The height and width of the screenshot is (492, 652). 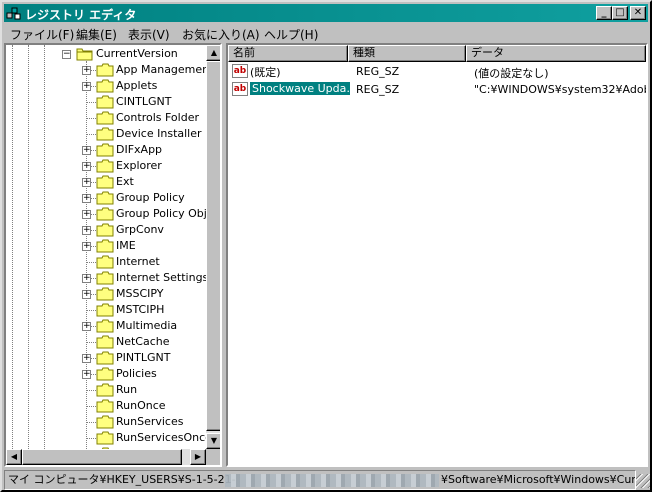 I want to click on column-header-data: データ, so click(x=556, y=53).